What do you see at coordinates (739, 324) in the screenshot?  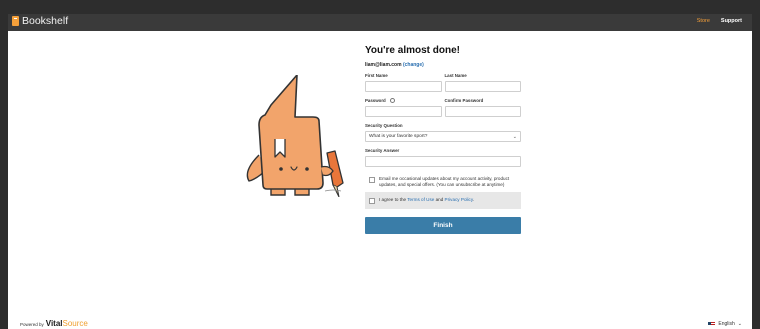 I see `language-chevron-down-icon: ⌄` at bounding box center [739, 324].